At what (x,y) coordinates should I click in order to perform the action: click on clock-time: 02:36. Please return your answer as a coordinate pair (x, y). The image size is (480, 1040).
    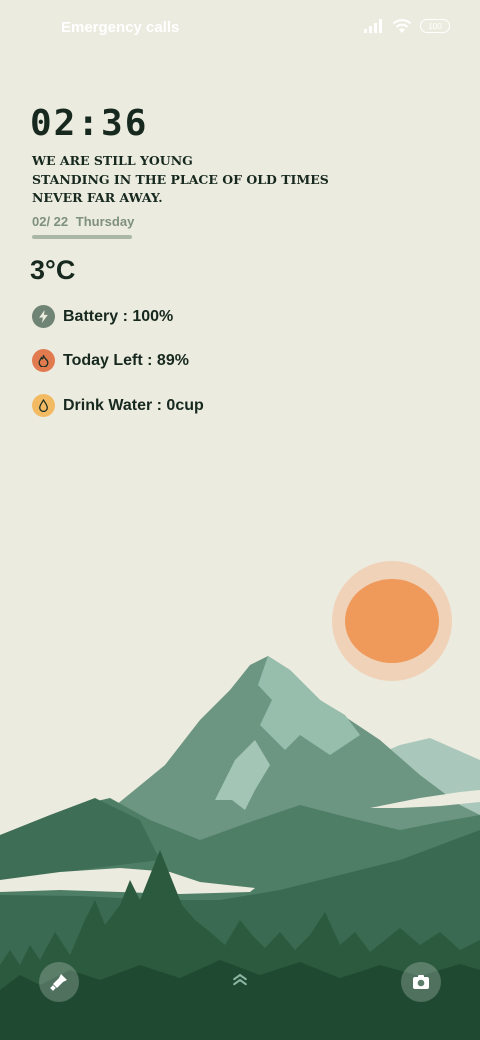
    Looking at the image, I should click on (89, 123).